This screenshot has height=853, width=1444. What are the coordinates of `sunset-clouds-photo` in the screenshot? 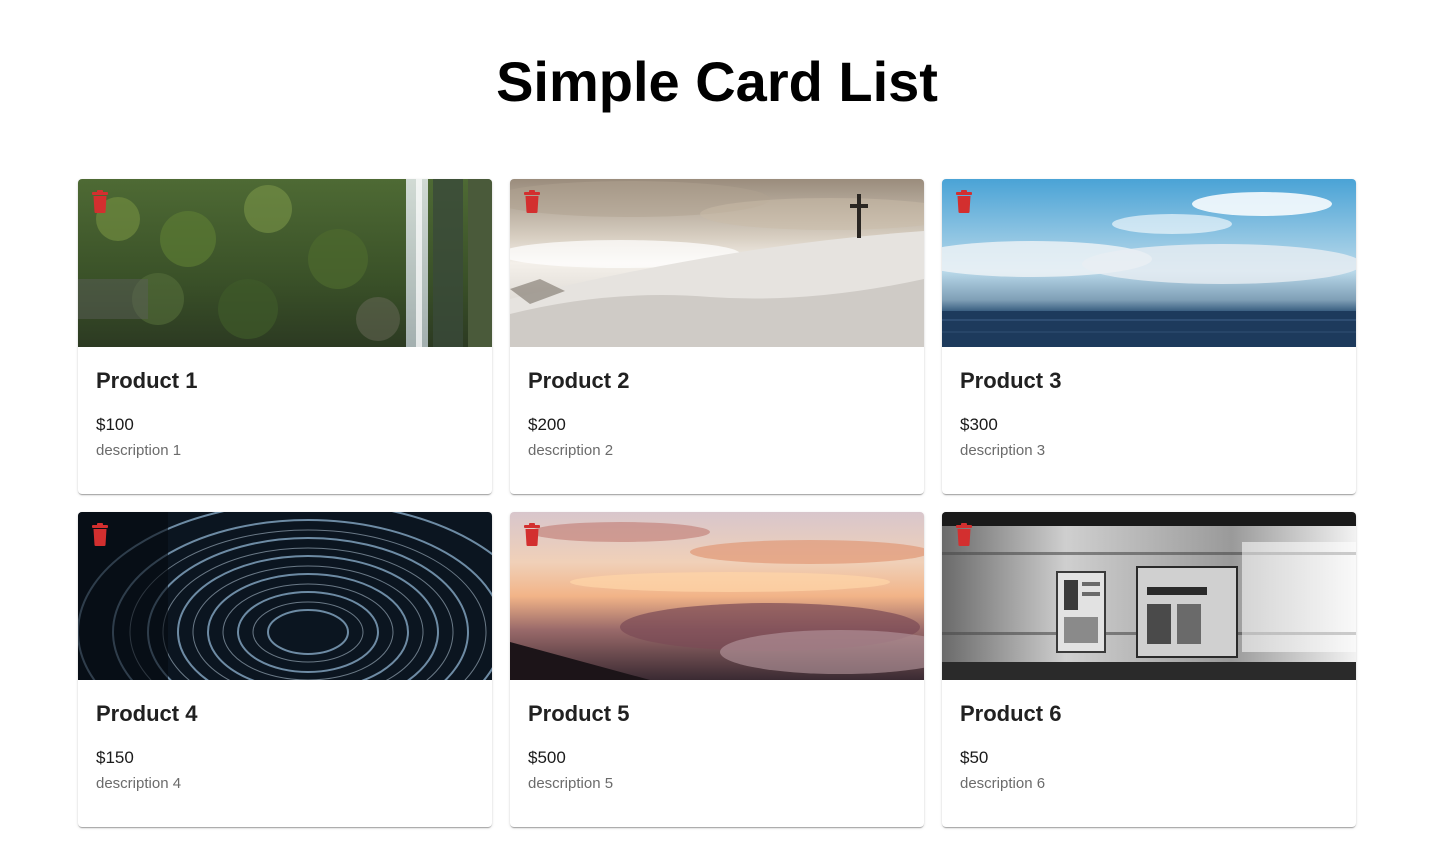 It's located at (717, 596).